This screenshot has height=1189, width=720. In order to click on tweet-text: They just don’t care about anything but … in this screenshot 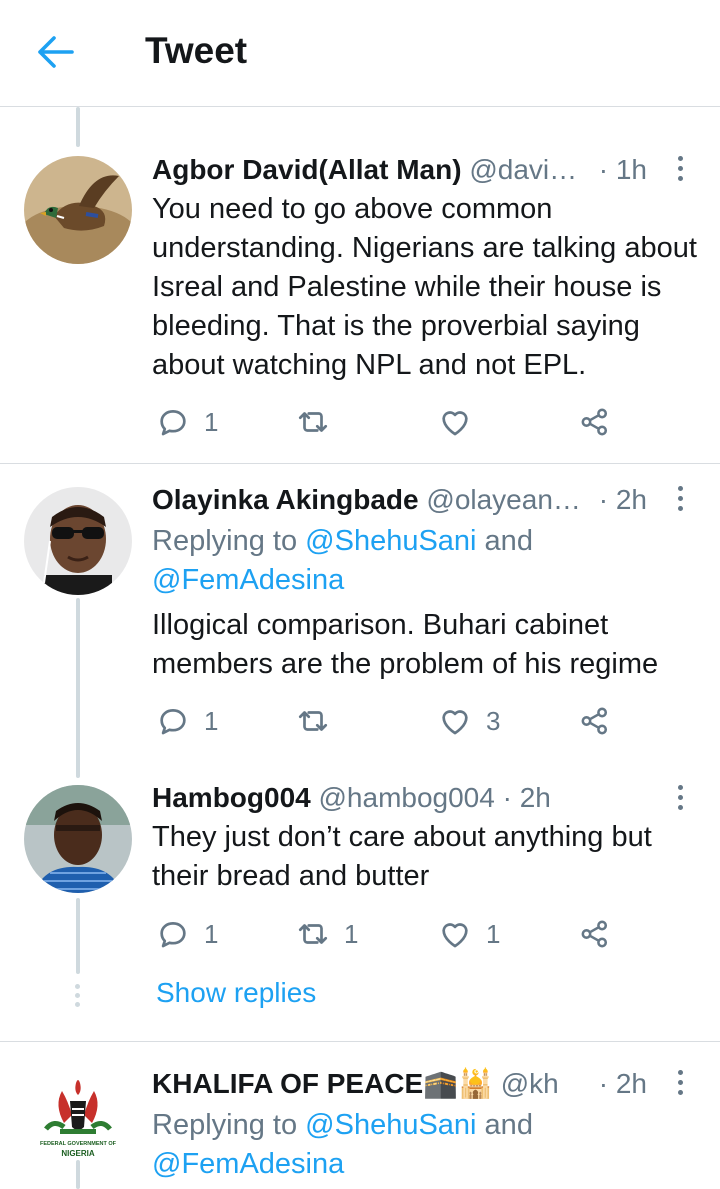, I will do `click(402, 856)`.